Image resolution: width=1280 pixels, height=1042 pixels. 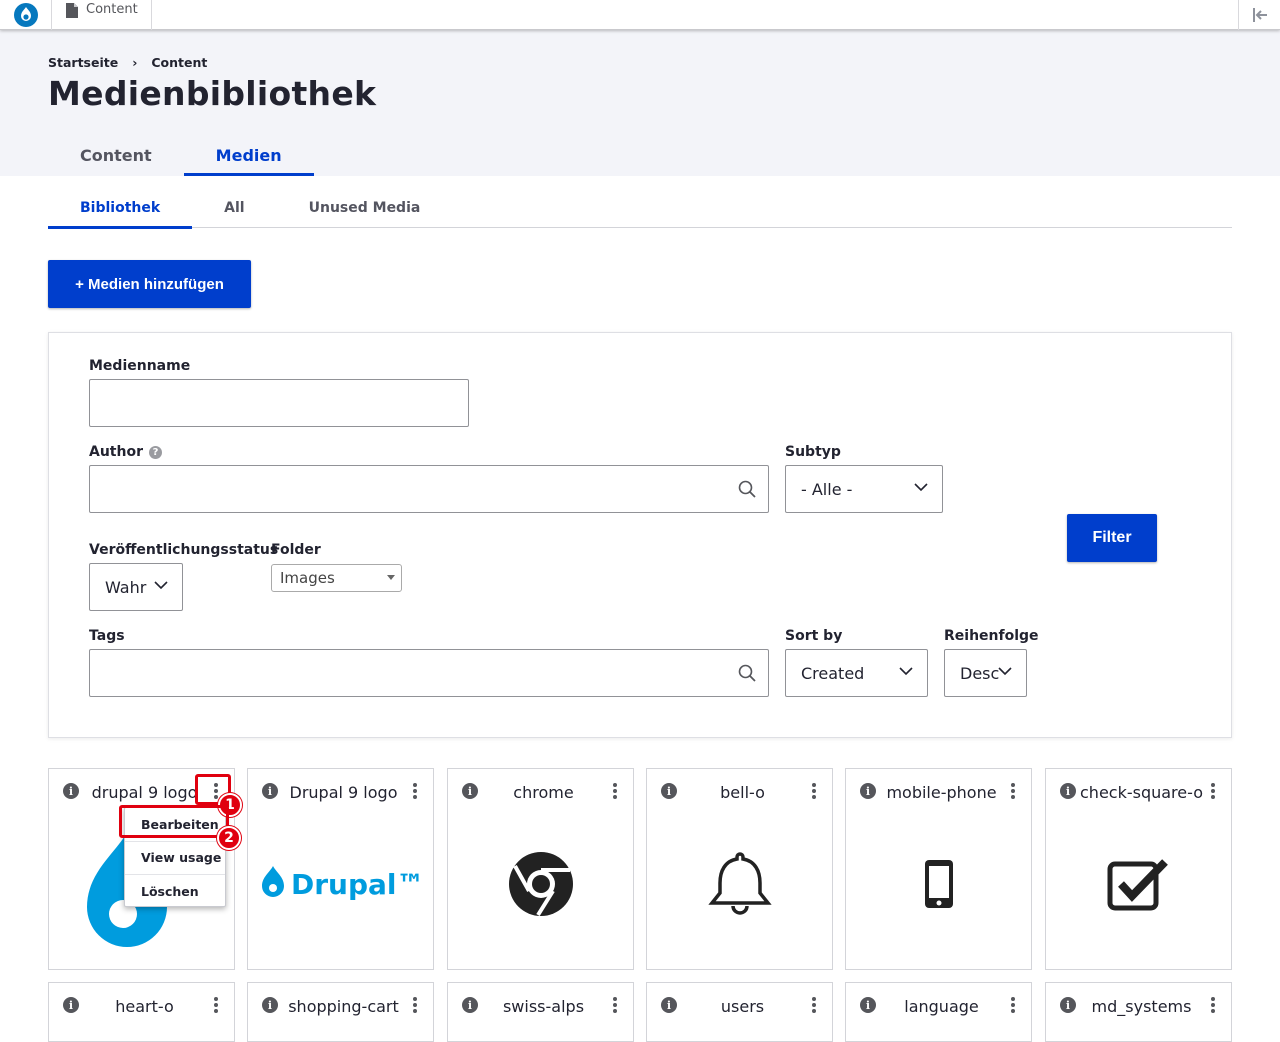 I want to click on drupal-home-icon, so click(x=26, y=15).